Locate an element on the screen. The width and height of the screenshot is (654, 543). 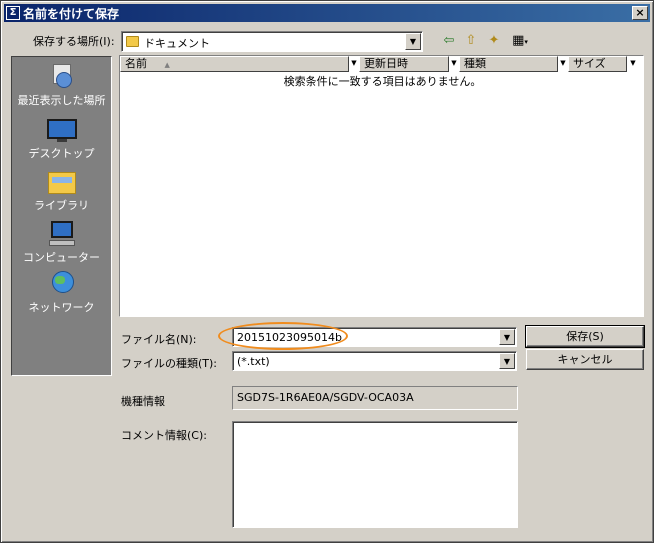
save-in-value: ドキュメント is located at coordinates (177, 43).